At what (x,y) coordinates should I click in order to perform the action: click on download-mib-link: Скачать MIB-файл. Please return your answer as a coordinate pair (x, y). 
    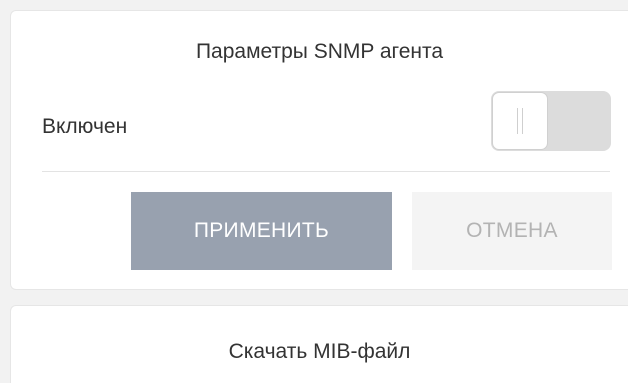
    Looking at the image, I should click on (319, 352).